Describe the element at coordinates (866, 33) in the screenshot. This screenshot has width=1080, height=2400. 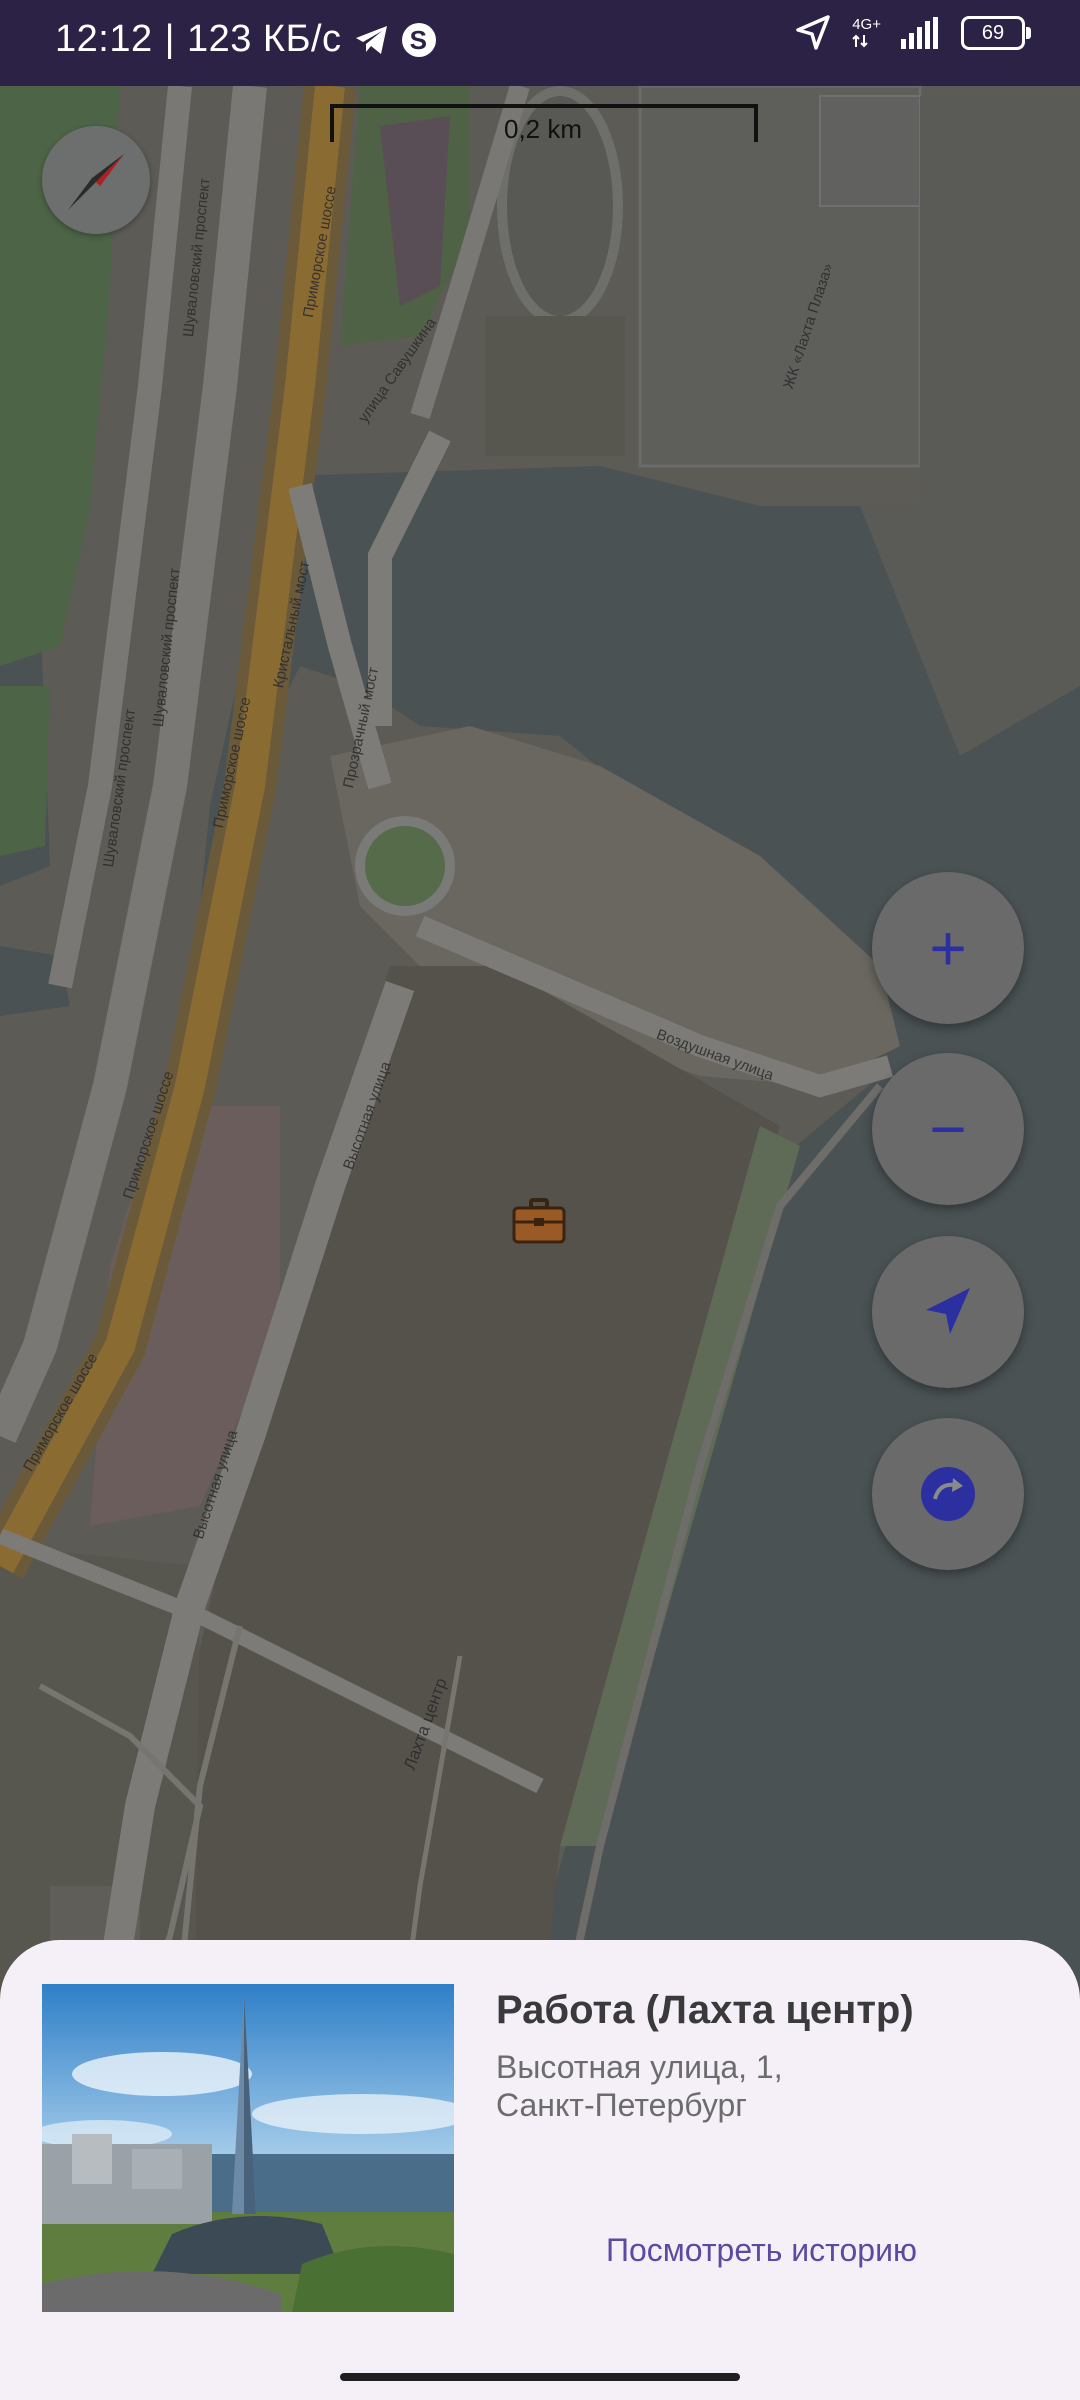
I see `network-type: 4G+` at that location.